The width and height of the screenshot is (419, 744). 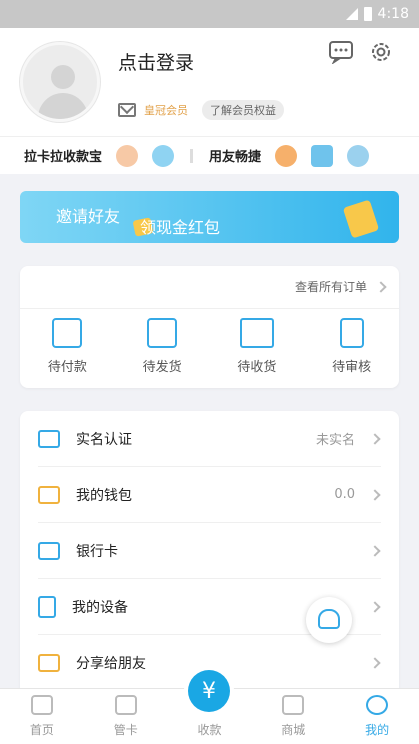 I want to click on tab-label: 我的, so click(x=377, y=730).